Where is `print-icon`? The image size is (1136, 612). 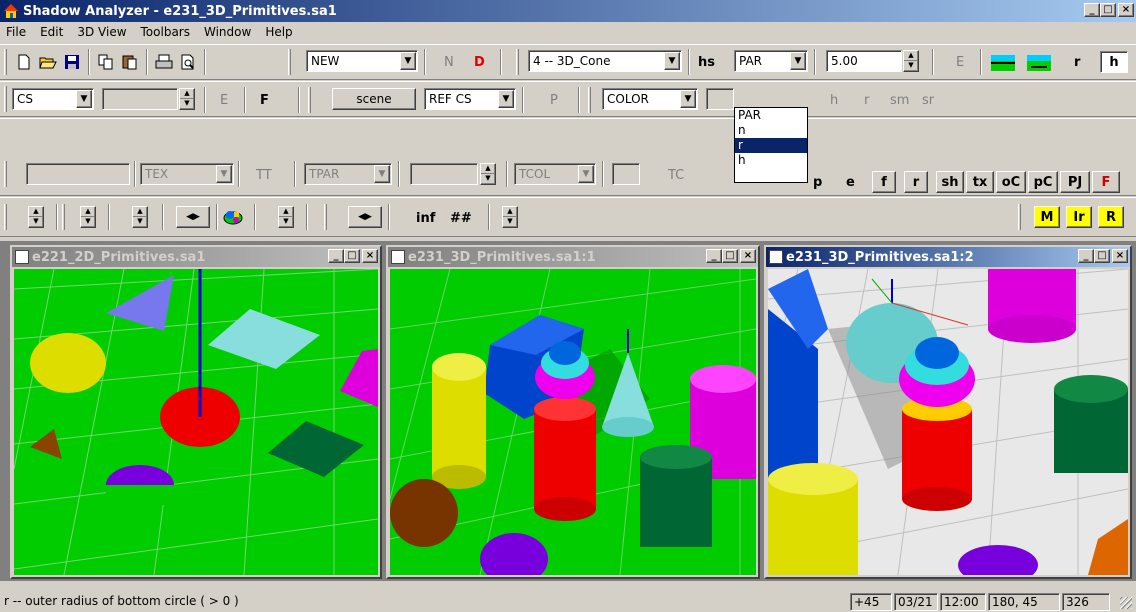 print-icon is located at coordinates (164, 62).